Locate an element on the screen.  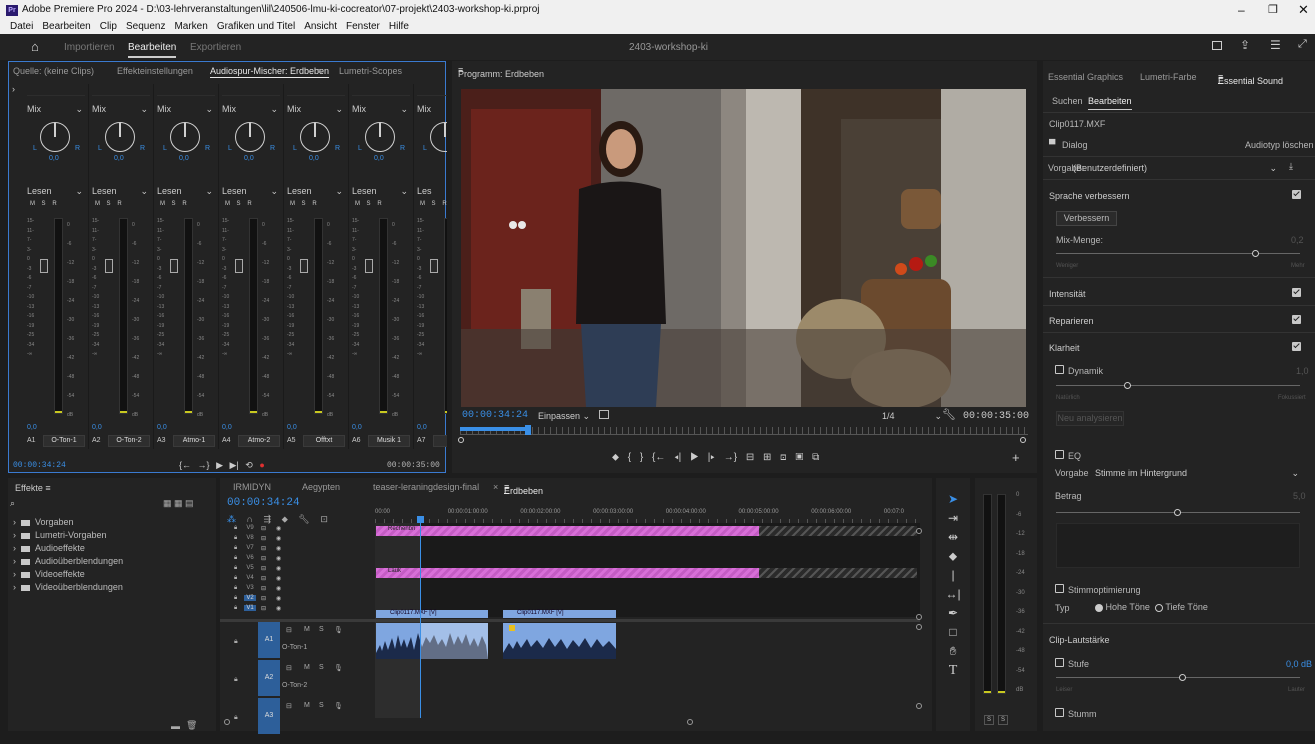
tab-effect-controls: Effekteinstellungen is located at coordinates (155, 71).